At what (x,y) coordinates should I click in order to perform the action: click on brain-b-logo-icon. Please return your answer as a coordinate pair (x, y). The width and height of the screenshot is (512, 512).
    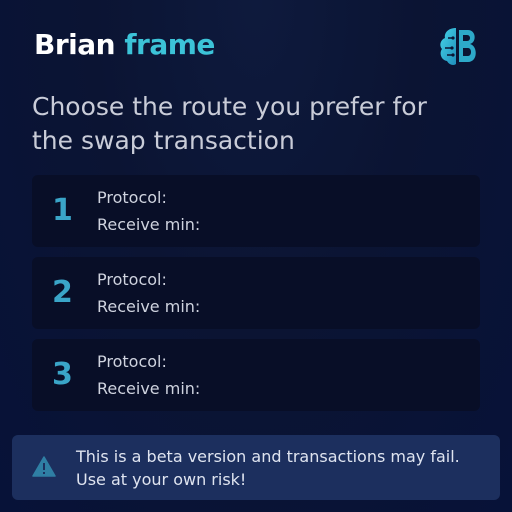
    Looking at the image, I should click on (458, 46).